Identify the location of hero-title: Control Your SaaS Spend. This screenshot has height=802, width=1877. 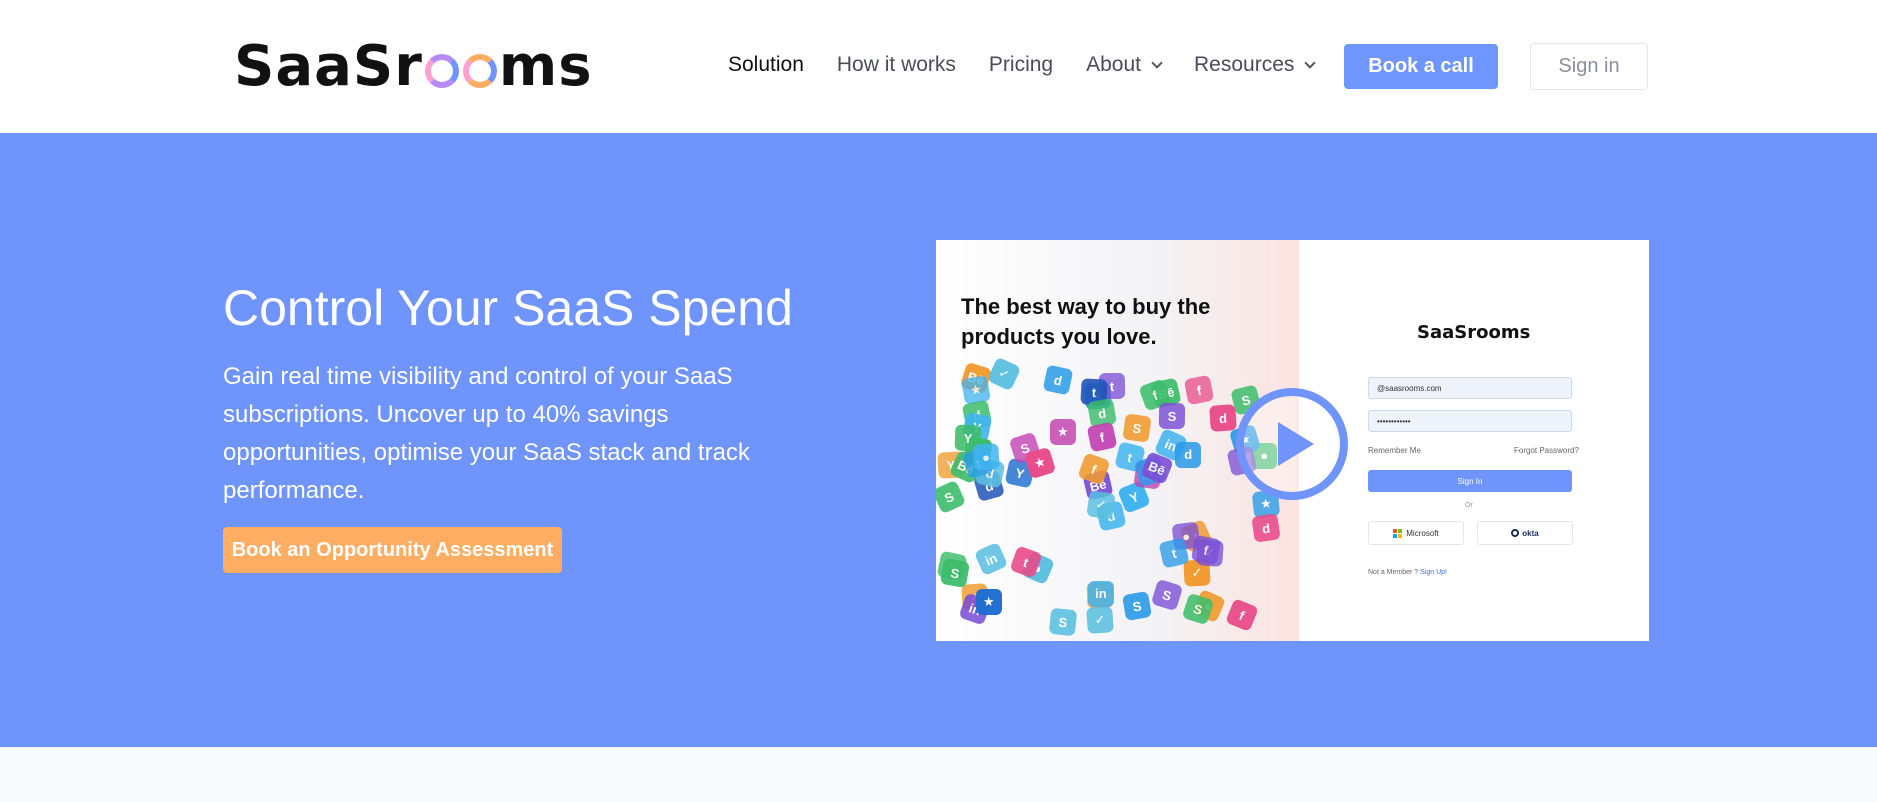
(508, 308).